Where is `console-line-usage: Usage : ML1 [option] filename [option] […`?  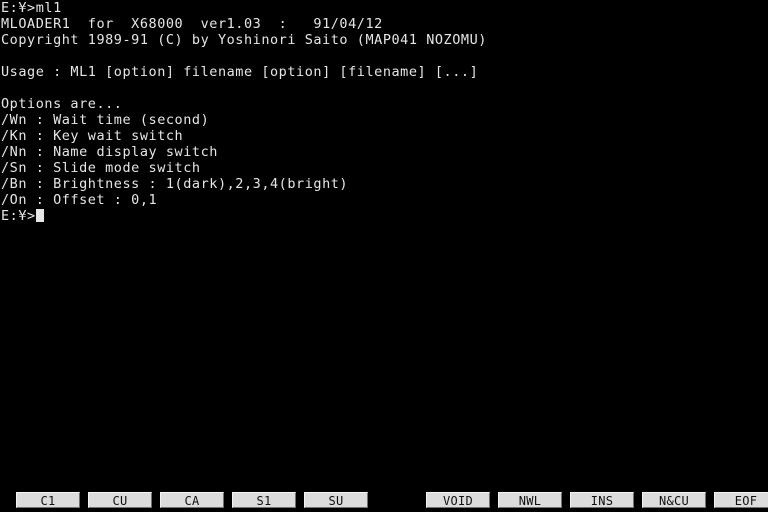
console-line-usage: Usage : ML1 [option] filename [option] [… is located at coordinates (240, 72).